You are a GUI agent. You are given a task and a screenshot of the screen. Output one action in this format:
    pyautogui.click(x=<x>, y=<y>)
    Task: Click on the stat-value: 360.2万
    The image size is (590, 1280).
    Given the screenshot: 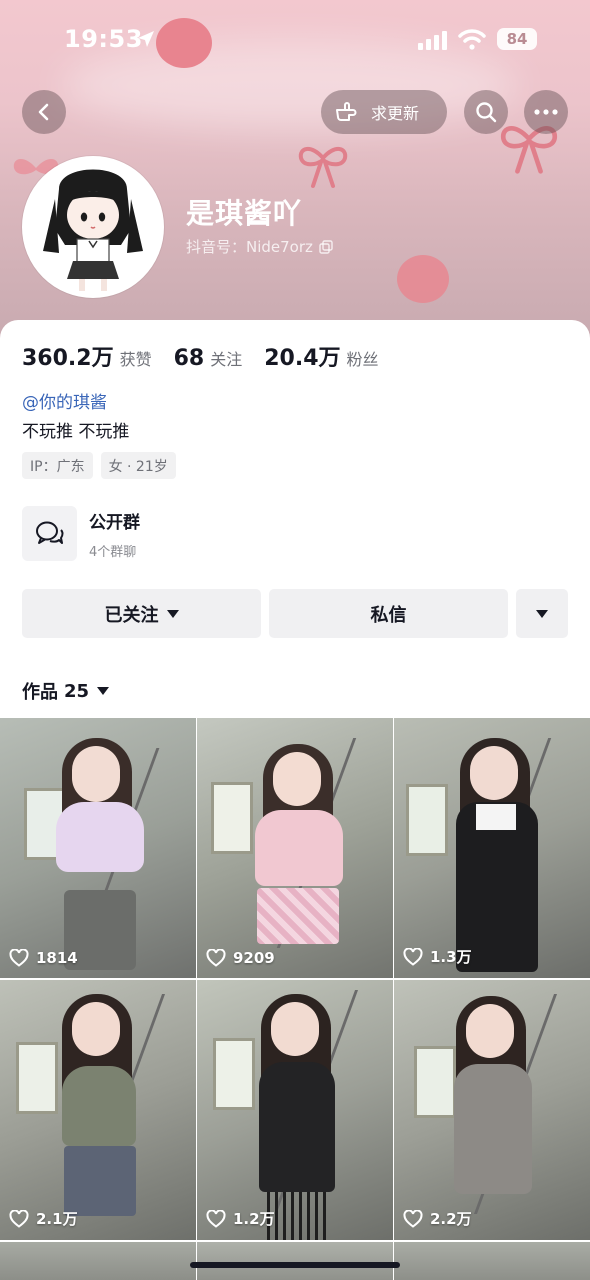 What is the action you would take?
    pyautogui.click(x=68, y=358)
    